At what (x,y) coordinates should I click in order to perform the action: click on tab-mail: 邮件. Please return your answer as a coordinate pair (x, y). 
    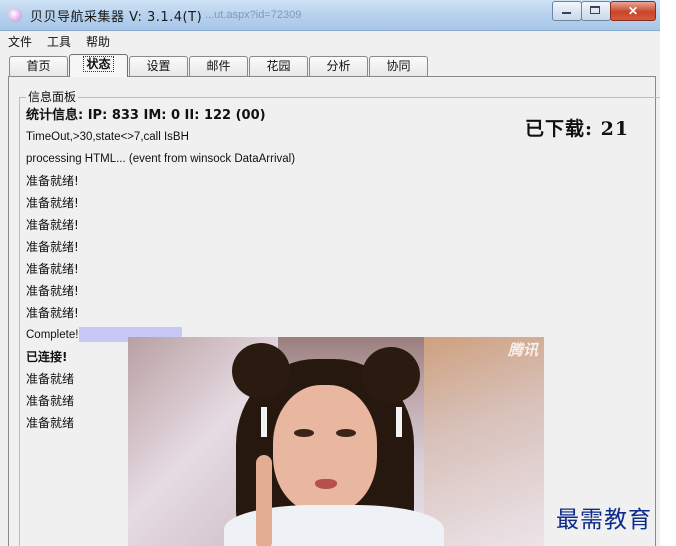
    Looking at the image, I should click on (218, 66).